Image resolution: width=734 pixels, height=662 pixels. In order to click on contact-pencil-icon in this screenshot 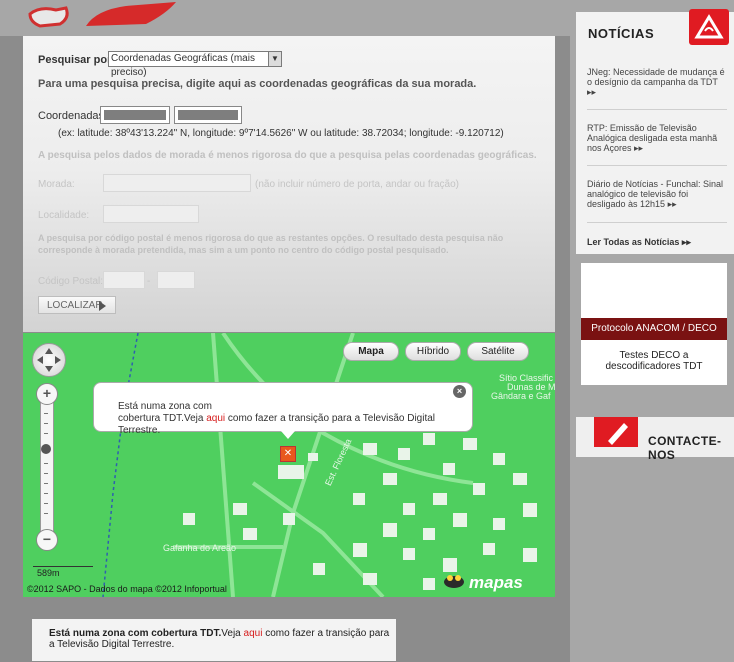, I will do `click(616, 432)`.